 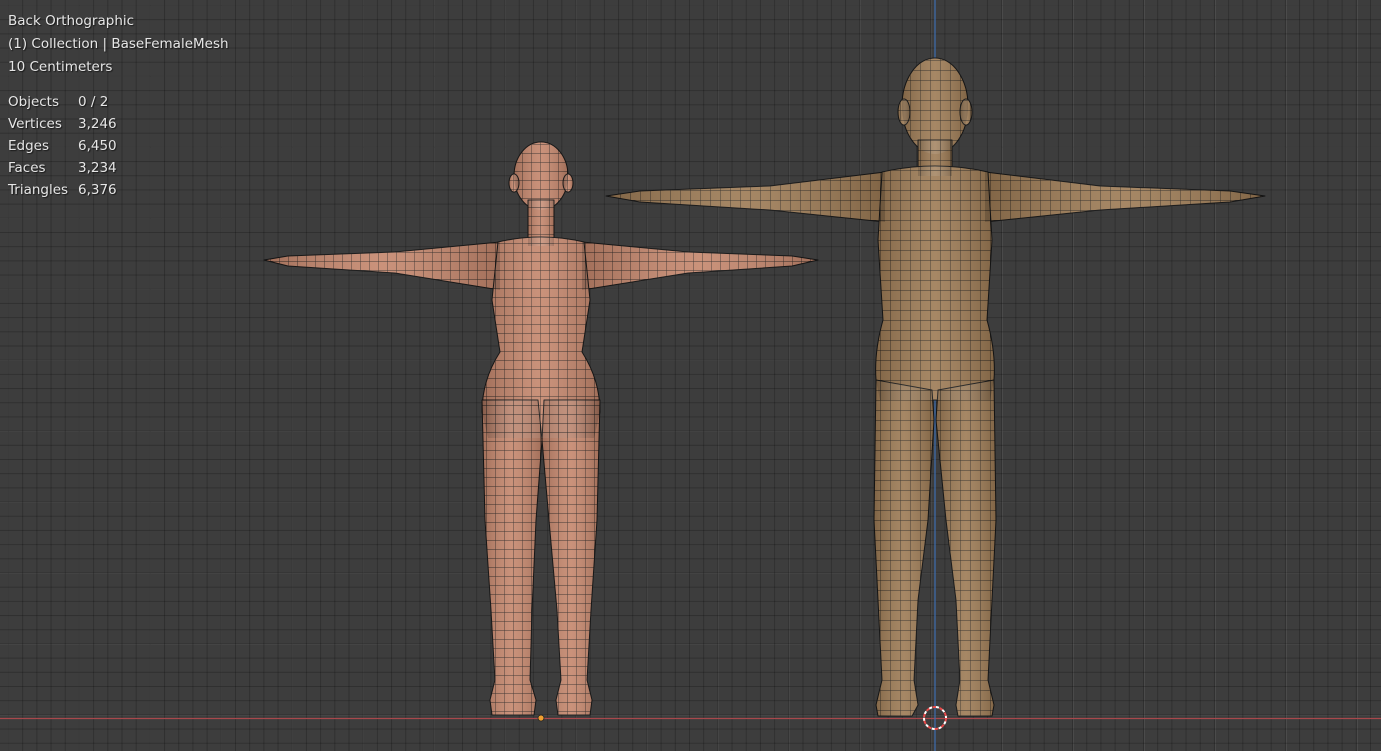 What do you see at coordinates (97, 190) in the screenshot?
I see `stat-value: 6,376` at bounding box center [97, 190].